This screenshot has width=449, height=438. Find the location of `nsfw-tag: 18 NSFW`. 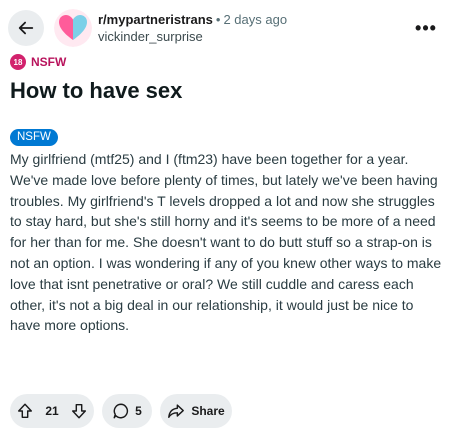

nsfw-tag: 18 NSFW is located at coordinates (38, 62).